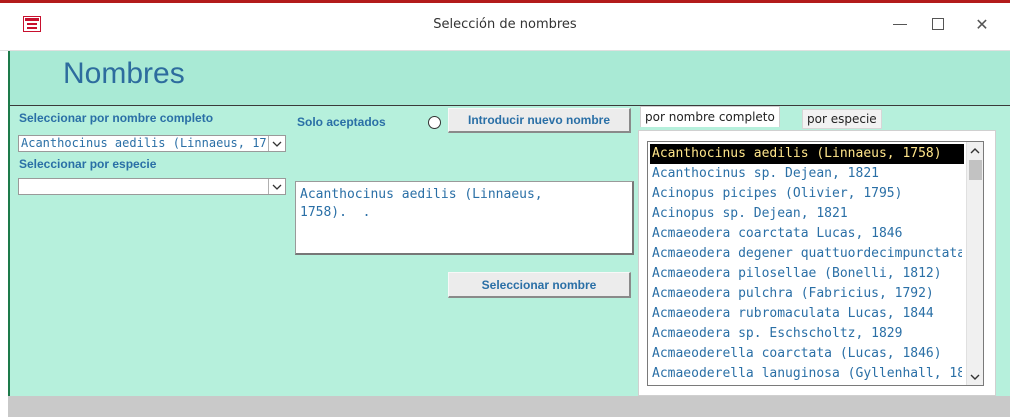 This screenshot has width=1010, height=417. I want to click on list-item: Acmaeodera pilosellae (Bonelli, 1812), so click(806, 274).